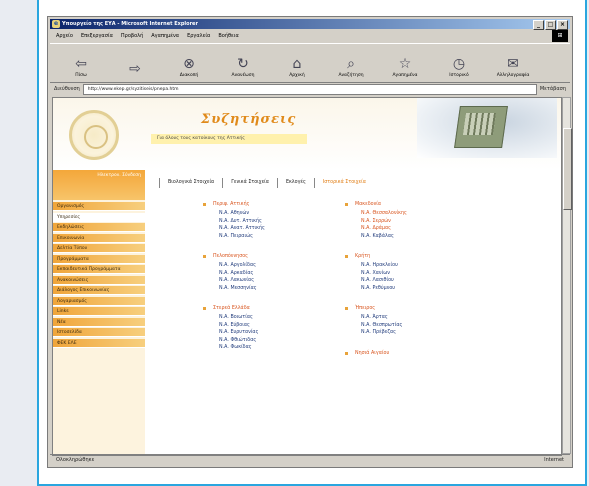 This screenshot has height=486, width=589. Describe the element at coordinates (99, 238) in the screenshot. I see `sidebar-item: Επικοινωνία` at that location.